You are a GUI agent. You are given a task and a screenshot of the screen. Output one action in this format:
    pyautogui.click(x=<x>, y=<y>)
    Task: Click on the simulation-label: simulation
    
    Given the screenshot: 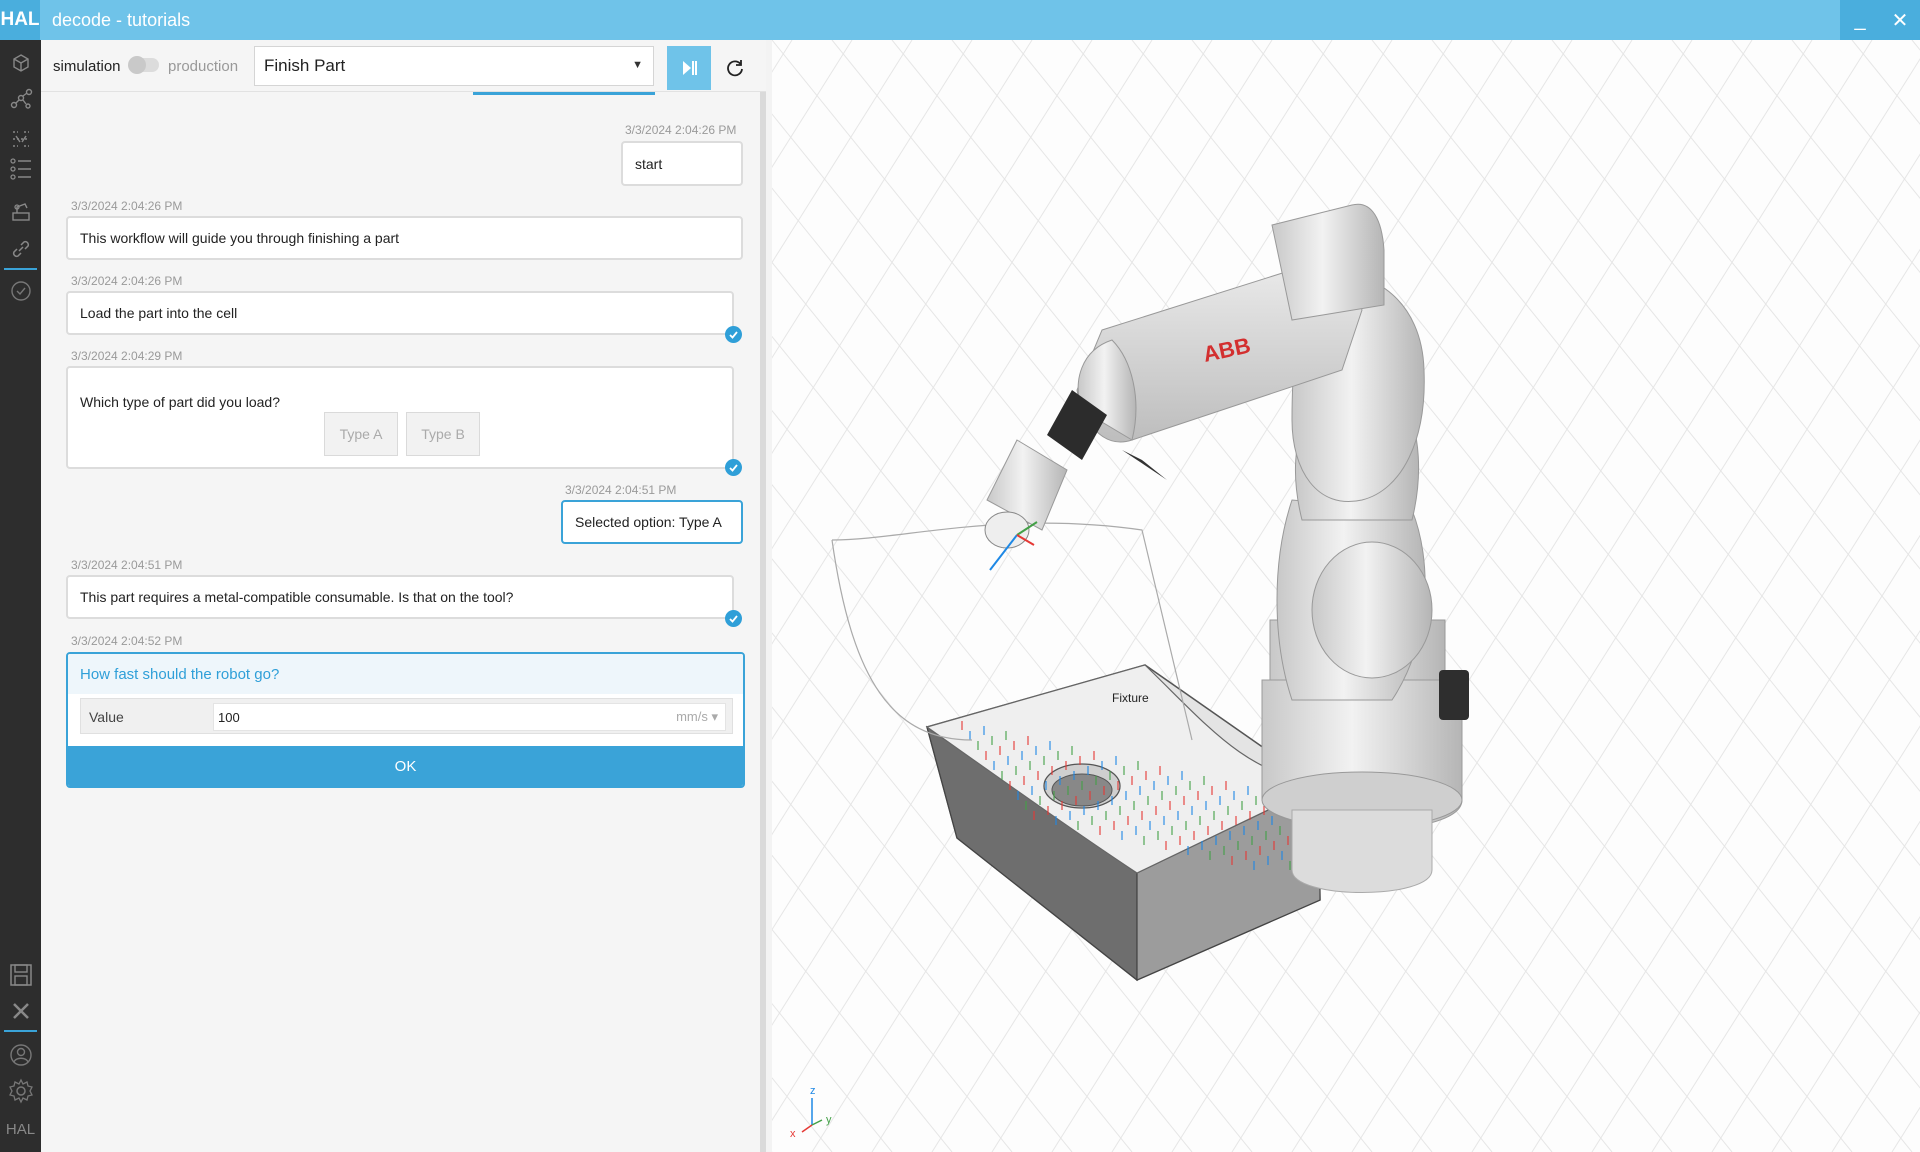 What is the action you would take?
    pyautogui.click(x=87, y=66)
    